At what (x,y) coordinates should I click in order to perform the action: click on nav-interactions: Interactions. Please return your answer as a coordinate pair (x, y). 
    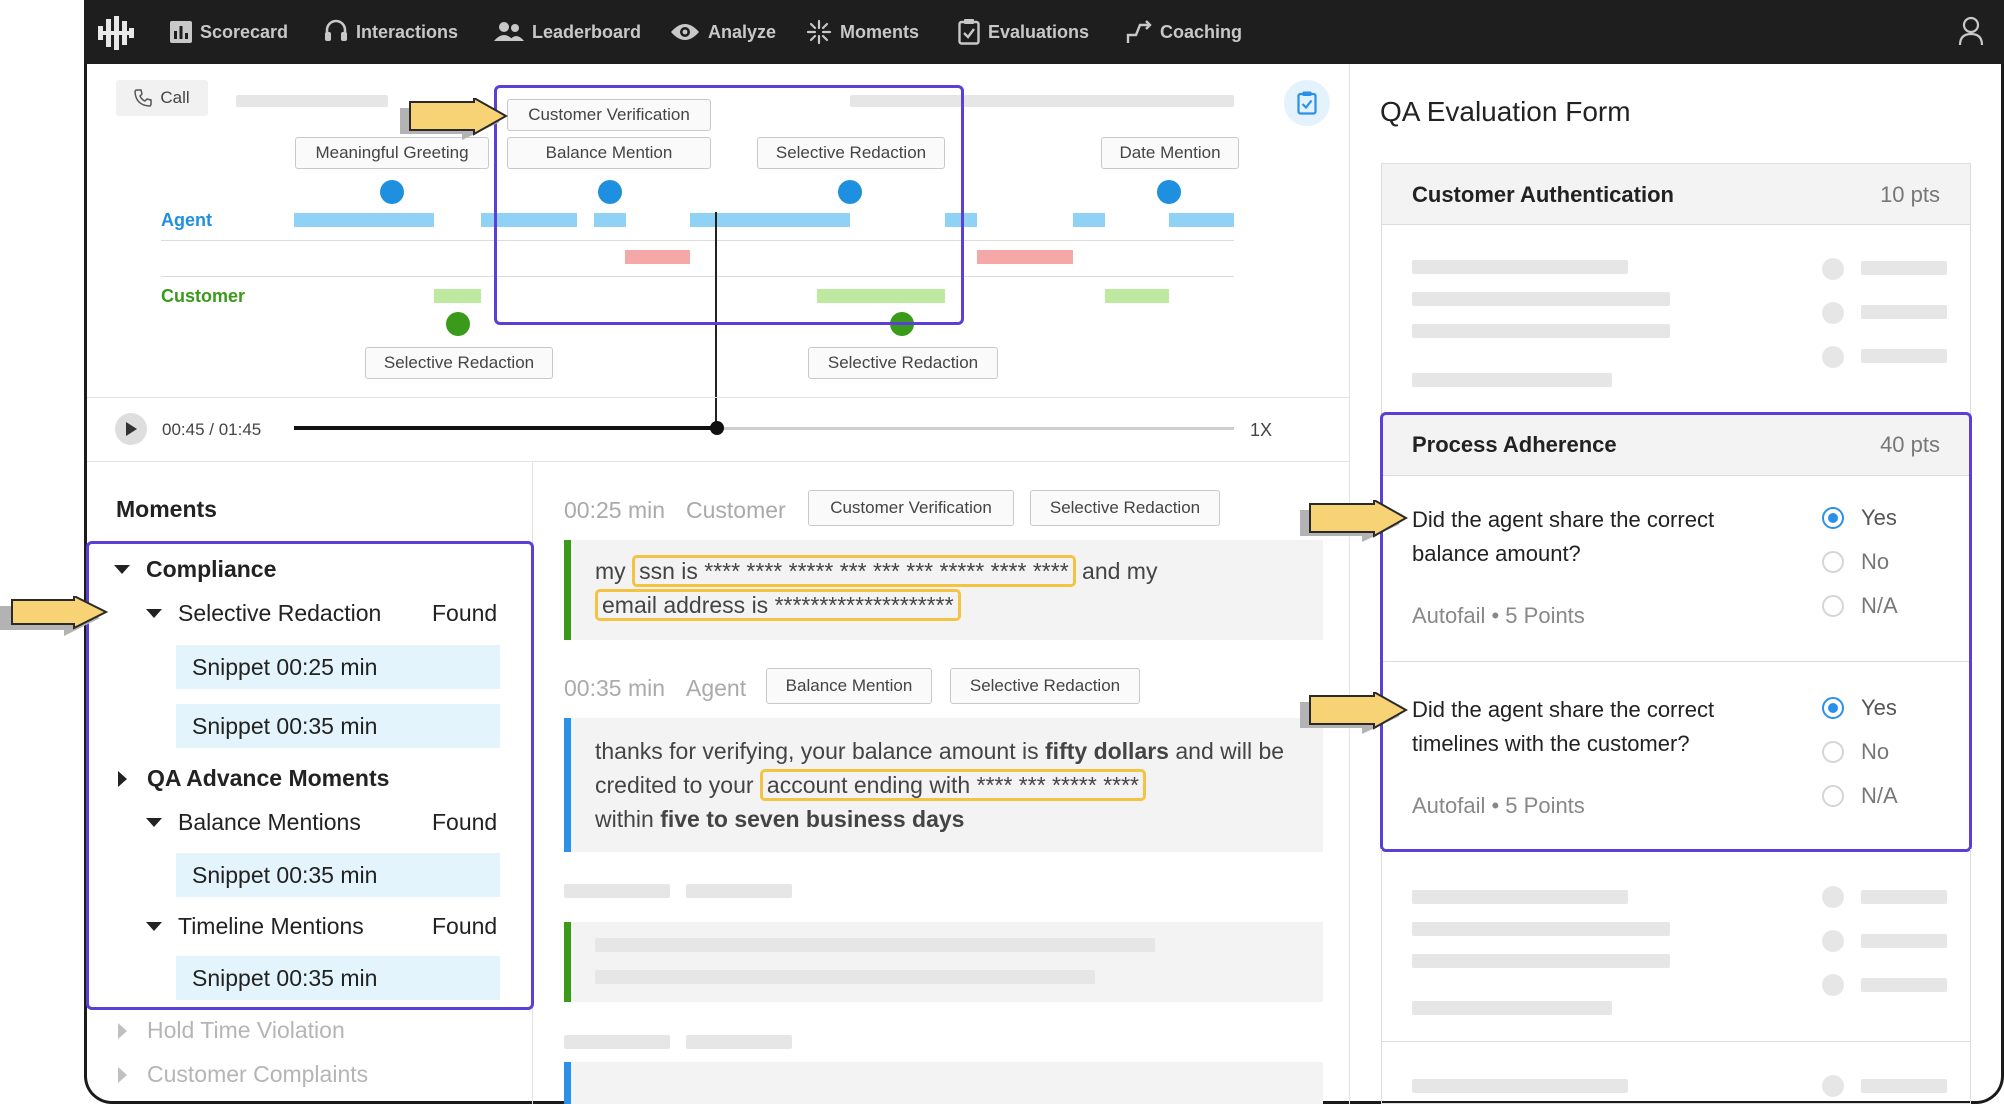
    Looking at the image, I should click on (391, 32).